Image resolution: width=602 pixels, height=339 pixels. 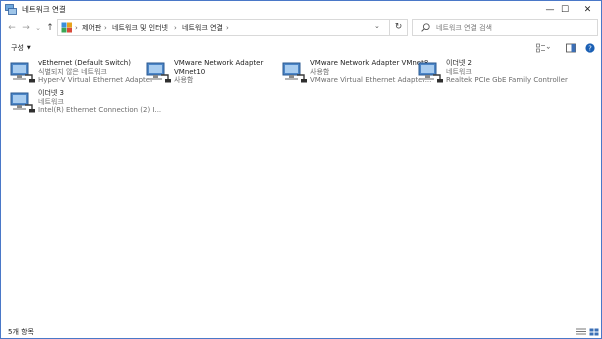 I want to click on close-icon: ✕, so click(x=587, y=10).